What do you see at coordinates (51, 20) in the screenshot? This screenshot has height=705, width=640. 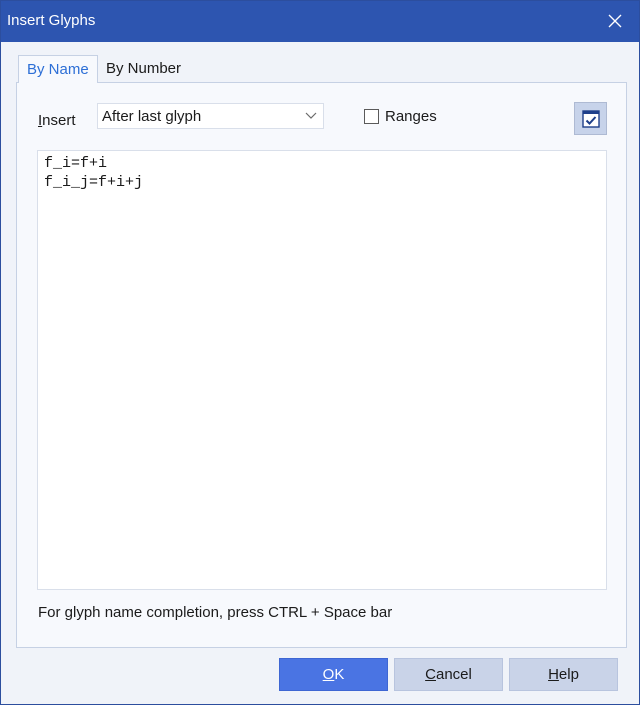 I see `window-title: Insert Glyphs` at bounding box center [51, 20].